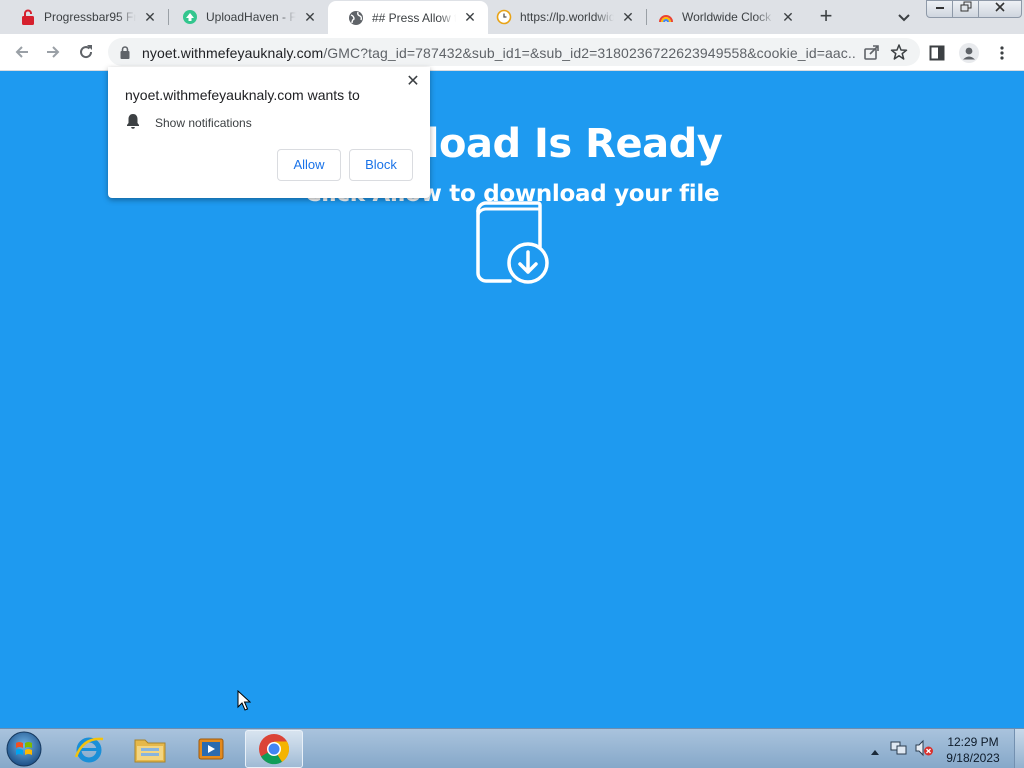 This screenshot has width=1024, height=768. What do you see at coordinates (875, 752) in the screenshot?
I see `show-hidden-icons-icon` at bounding box center [875, 752].